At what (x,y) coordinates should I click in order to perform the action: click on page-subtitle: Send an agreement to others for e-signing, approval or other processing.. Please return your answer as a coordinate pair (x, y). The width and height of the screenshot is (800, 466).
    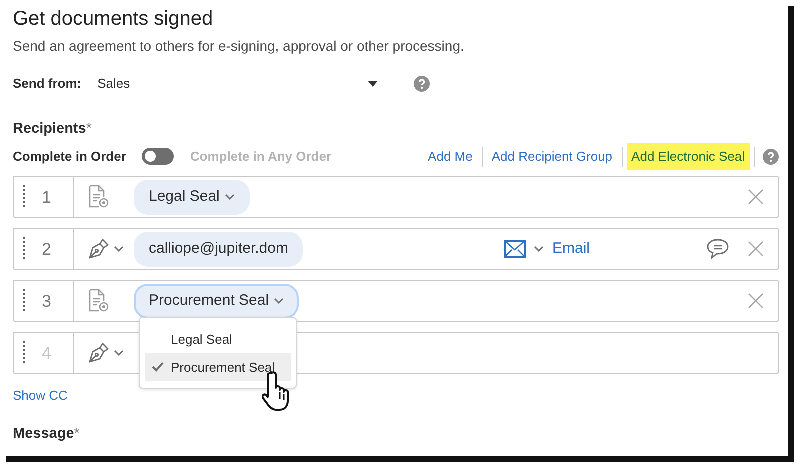
    Looking at the image, I should click on (239, 46).